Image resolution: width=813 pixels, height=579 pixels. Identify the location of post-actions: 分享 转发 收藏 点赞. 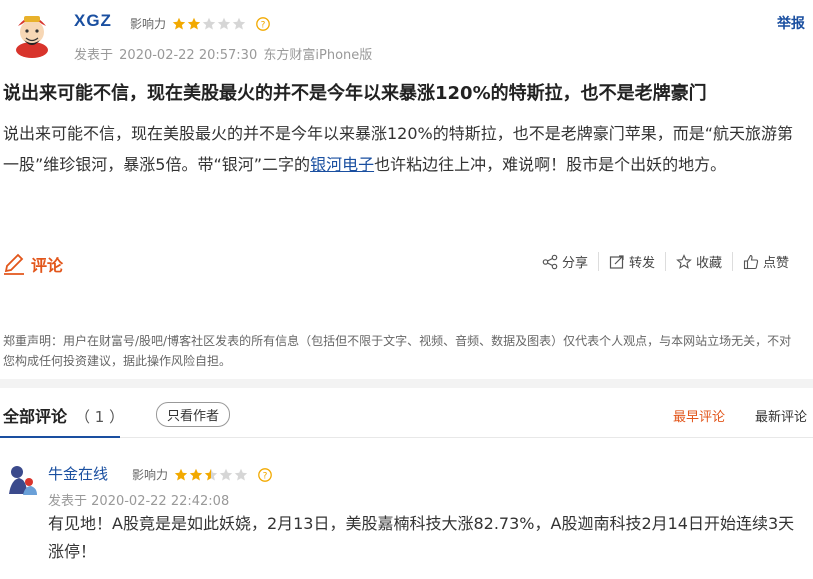
(665, 261).